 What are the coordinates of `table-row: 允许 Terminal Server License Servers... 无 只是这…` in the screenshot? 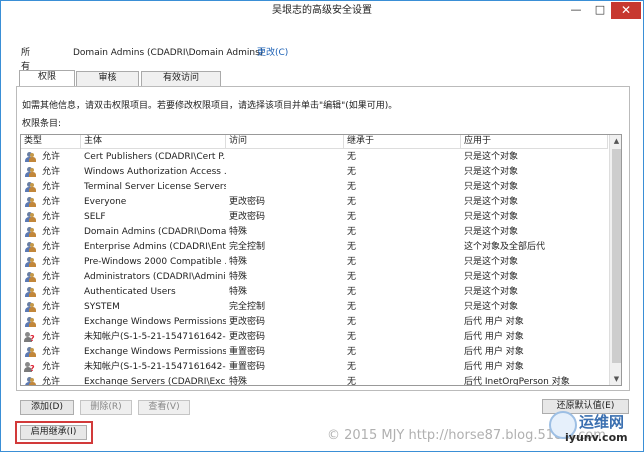 It's located at (314, 187).